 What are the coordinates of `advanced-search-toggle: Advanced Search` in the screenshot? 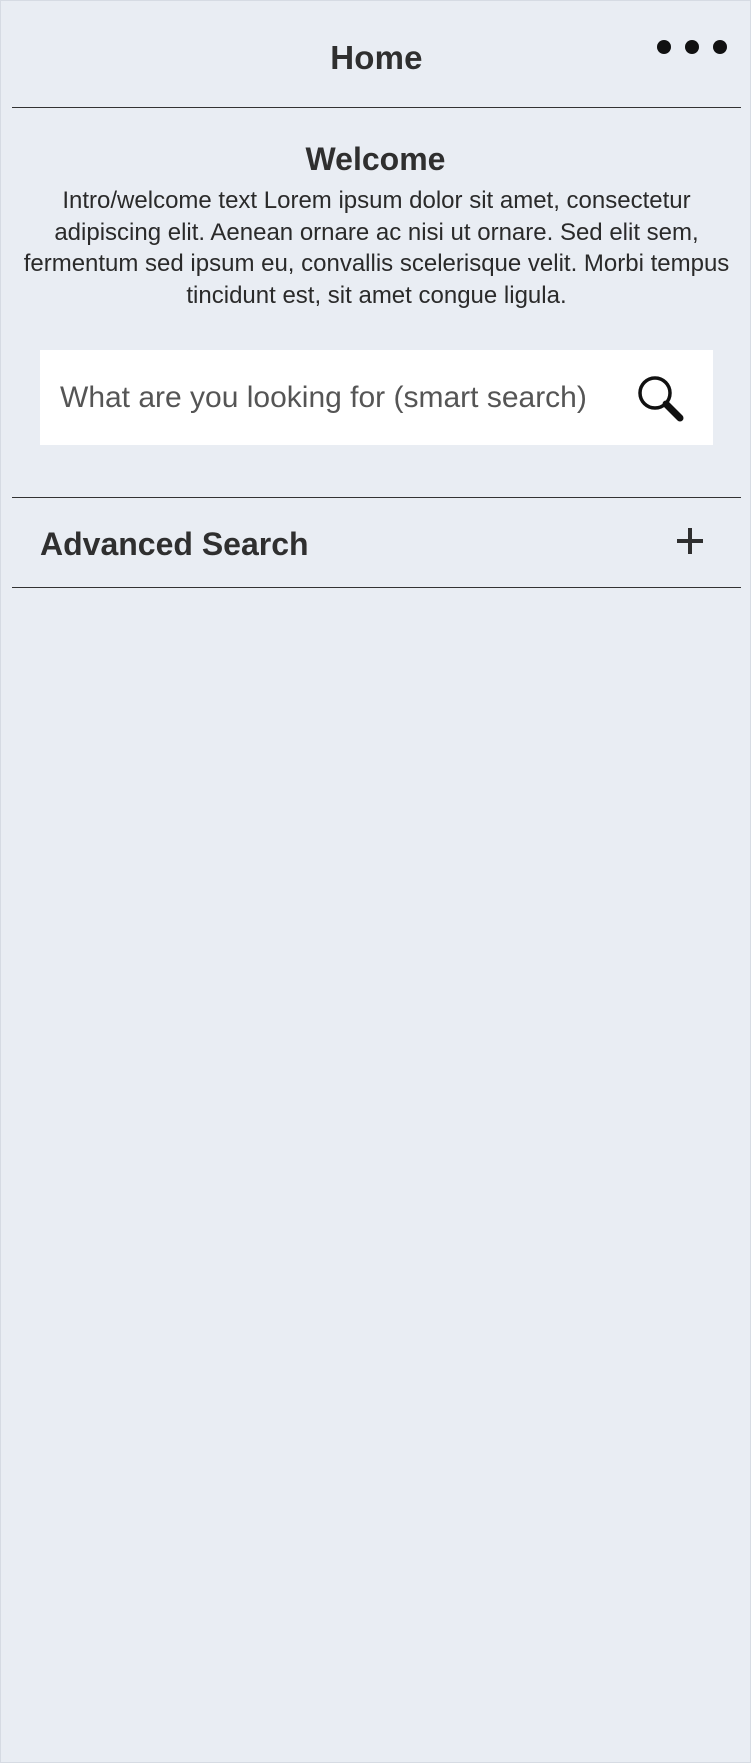 It's located at (376, 542).